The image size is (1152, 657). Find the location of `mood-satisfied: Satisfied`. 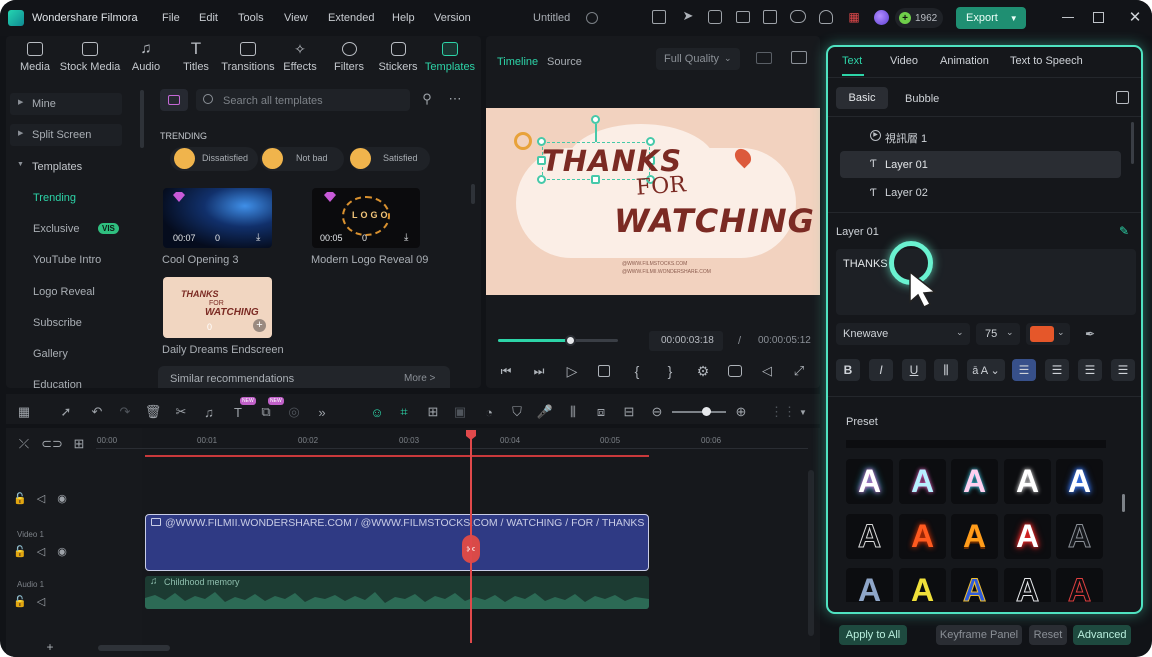

mood-satisfied: Satisfied is located at coordinates (390, 159).